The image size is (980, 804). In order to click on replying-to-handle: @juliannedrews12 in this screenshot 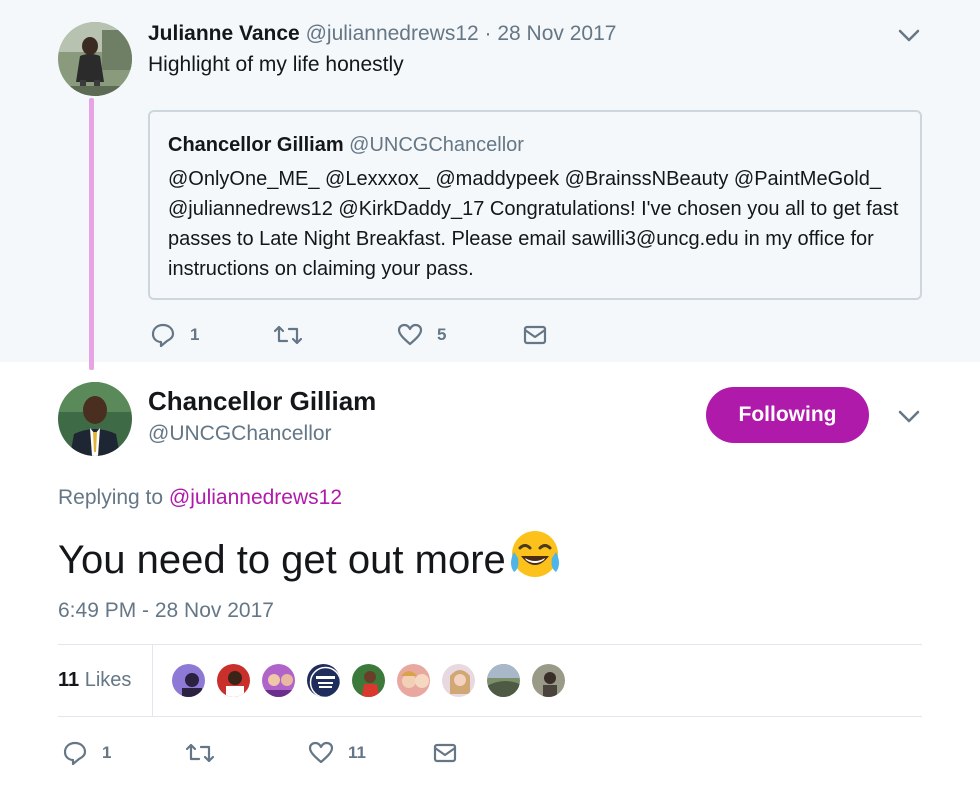, I will do `click(255, 497)`.